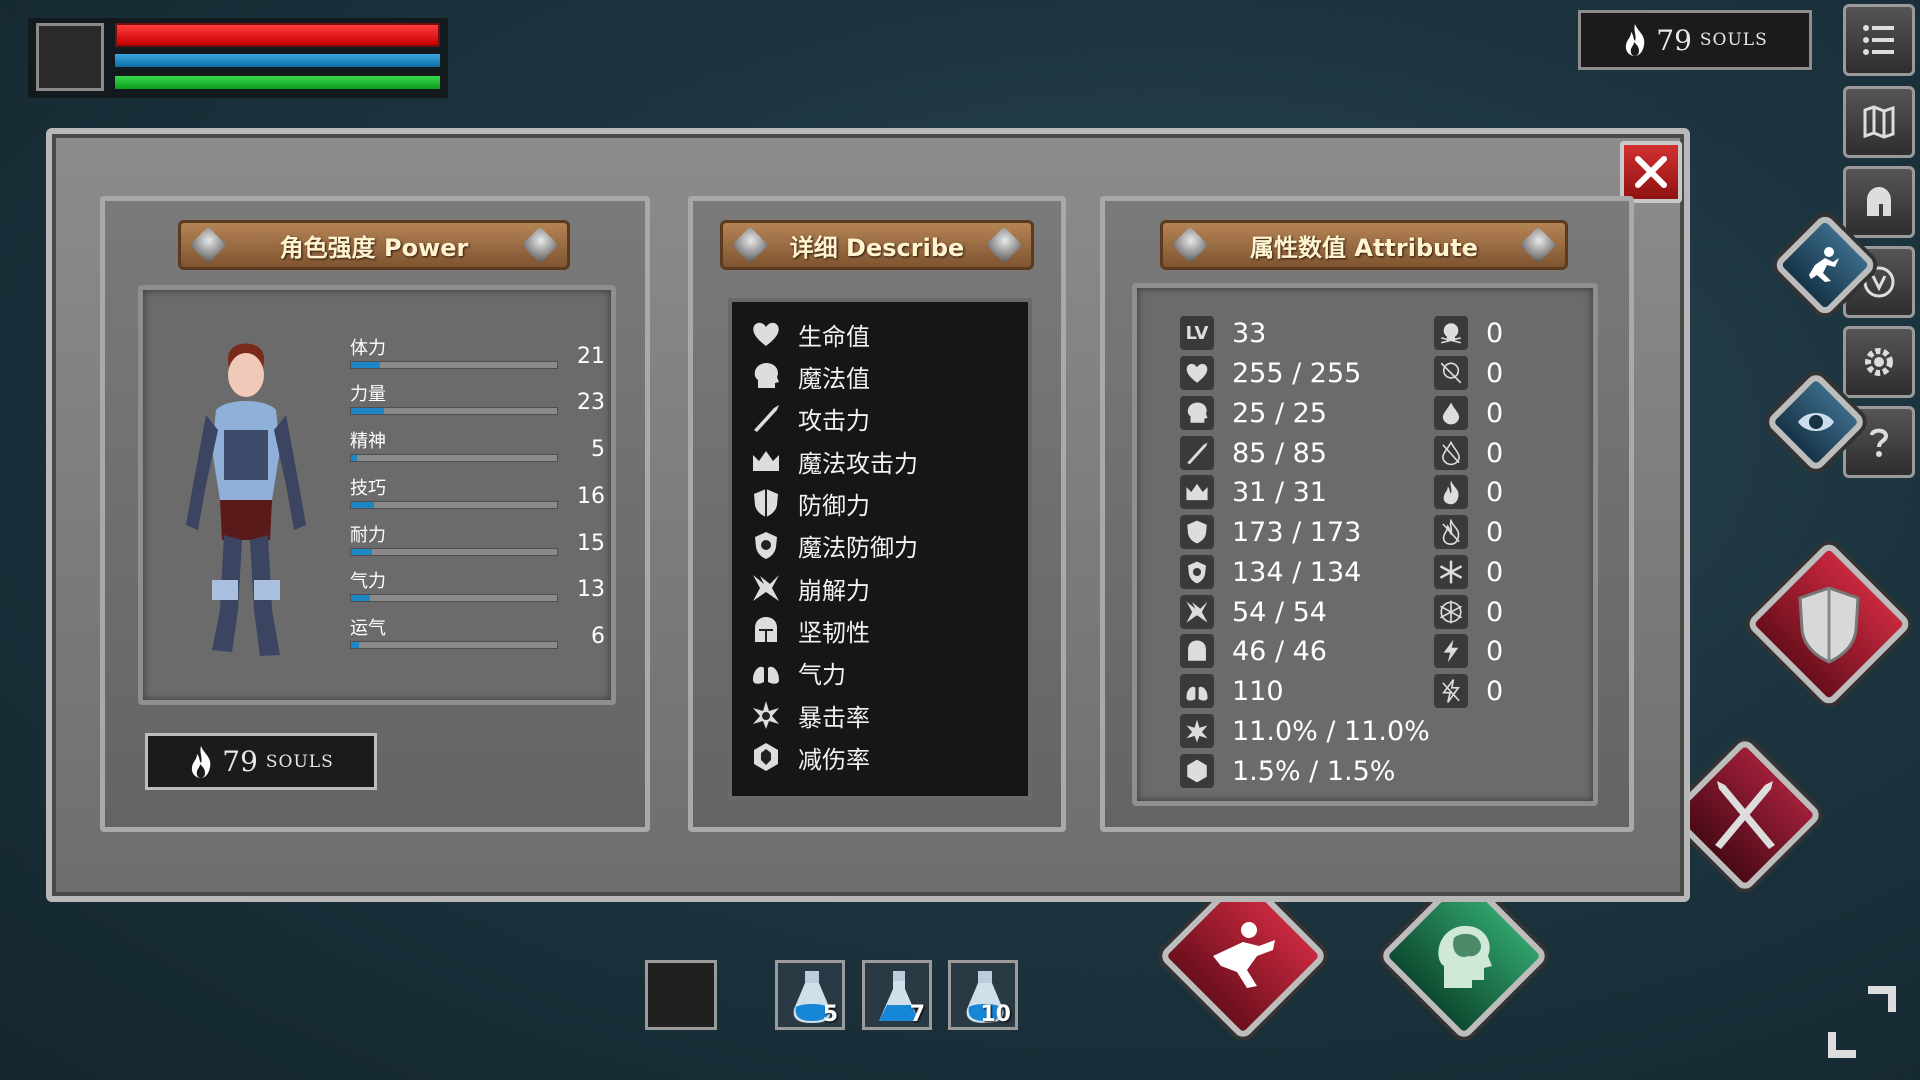 This screenshot has height=1080, width=1920. I want to click on describe-title: 详细 Describe, so click(877, 245).